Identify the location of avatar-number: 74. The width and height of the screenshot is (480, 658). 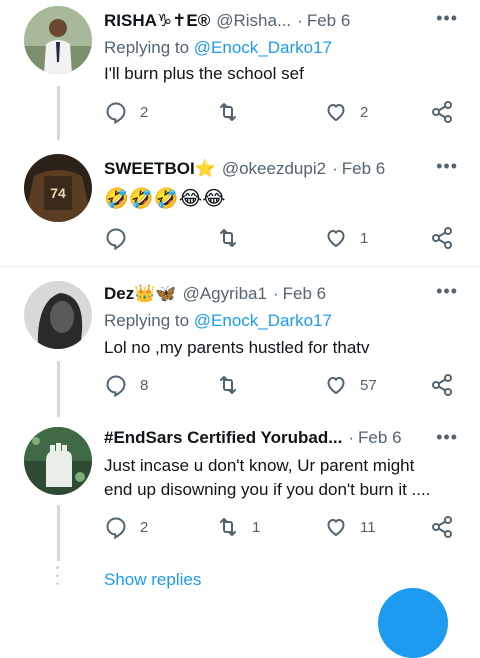
(58, 193).